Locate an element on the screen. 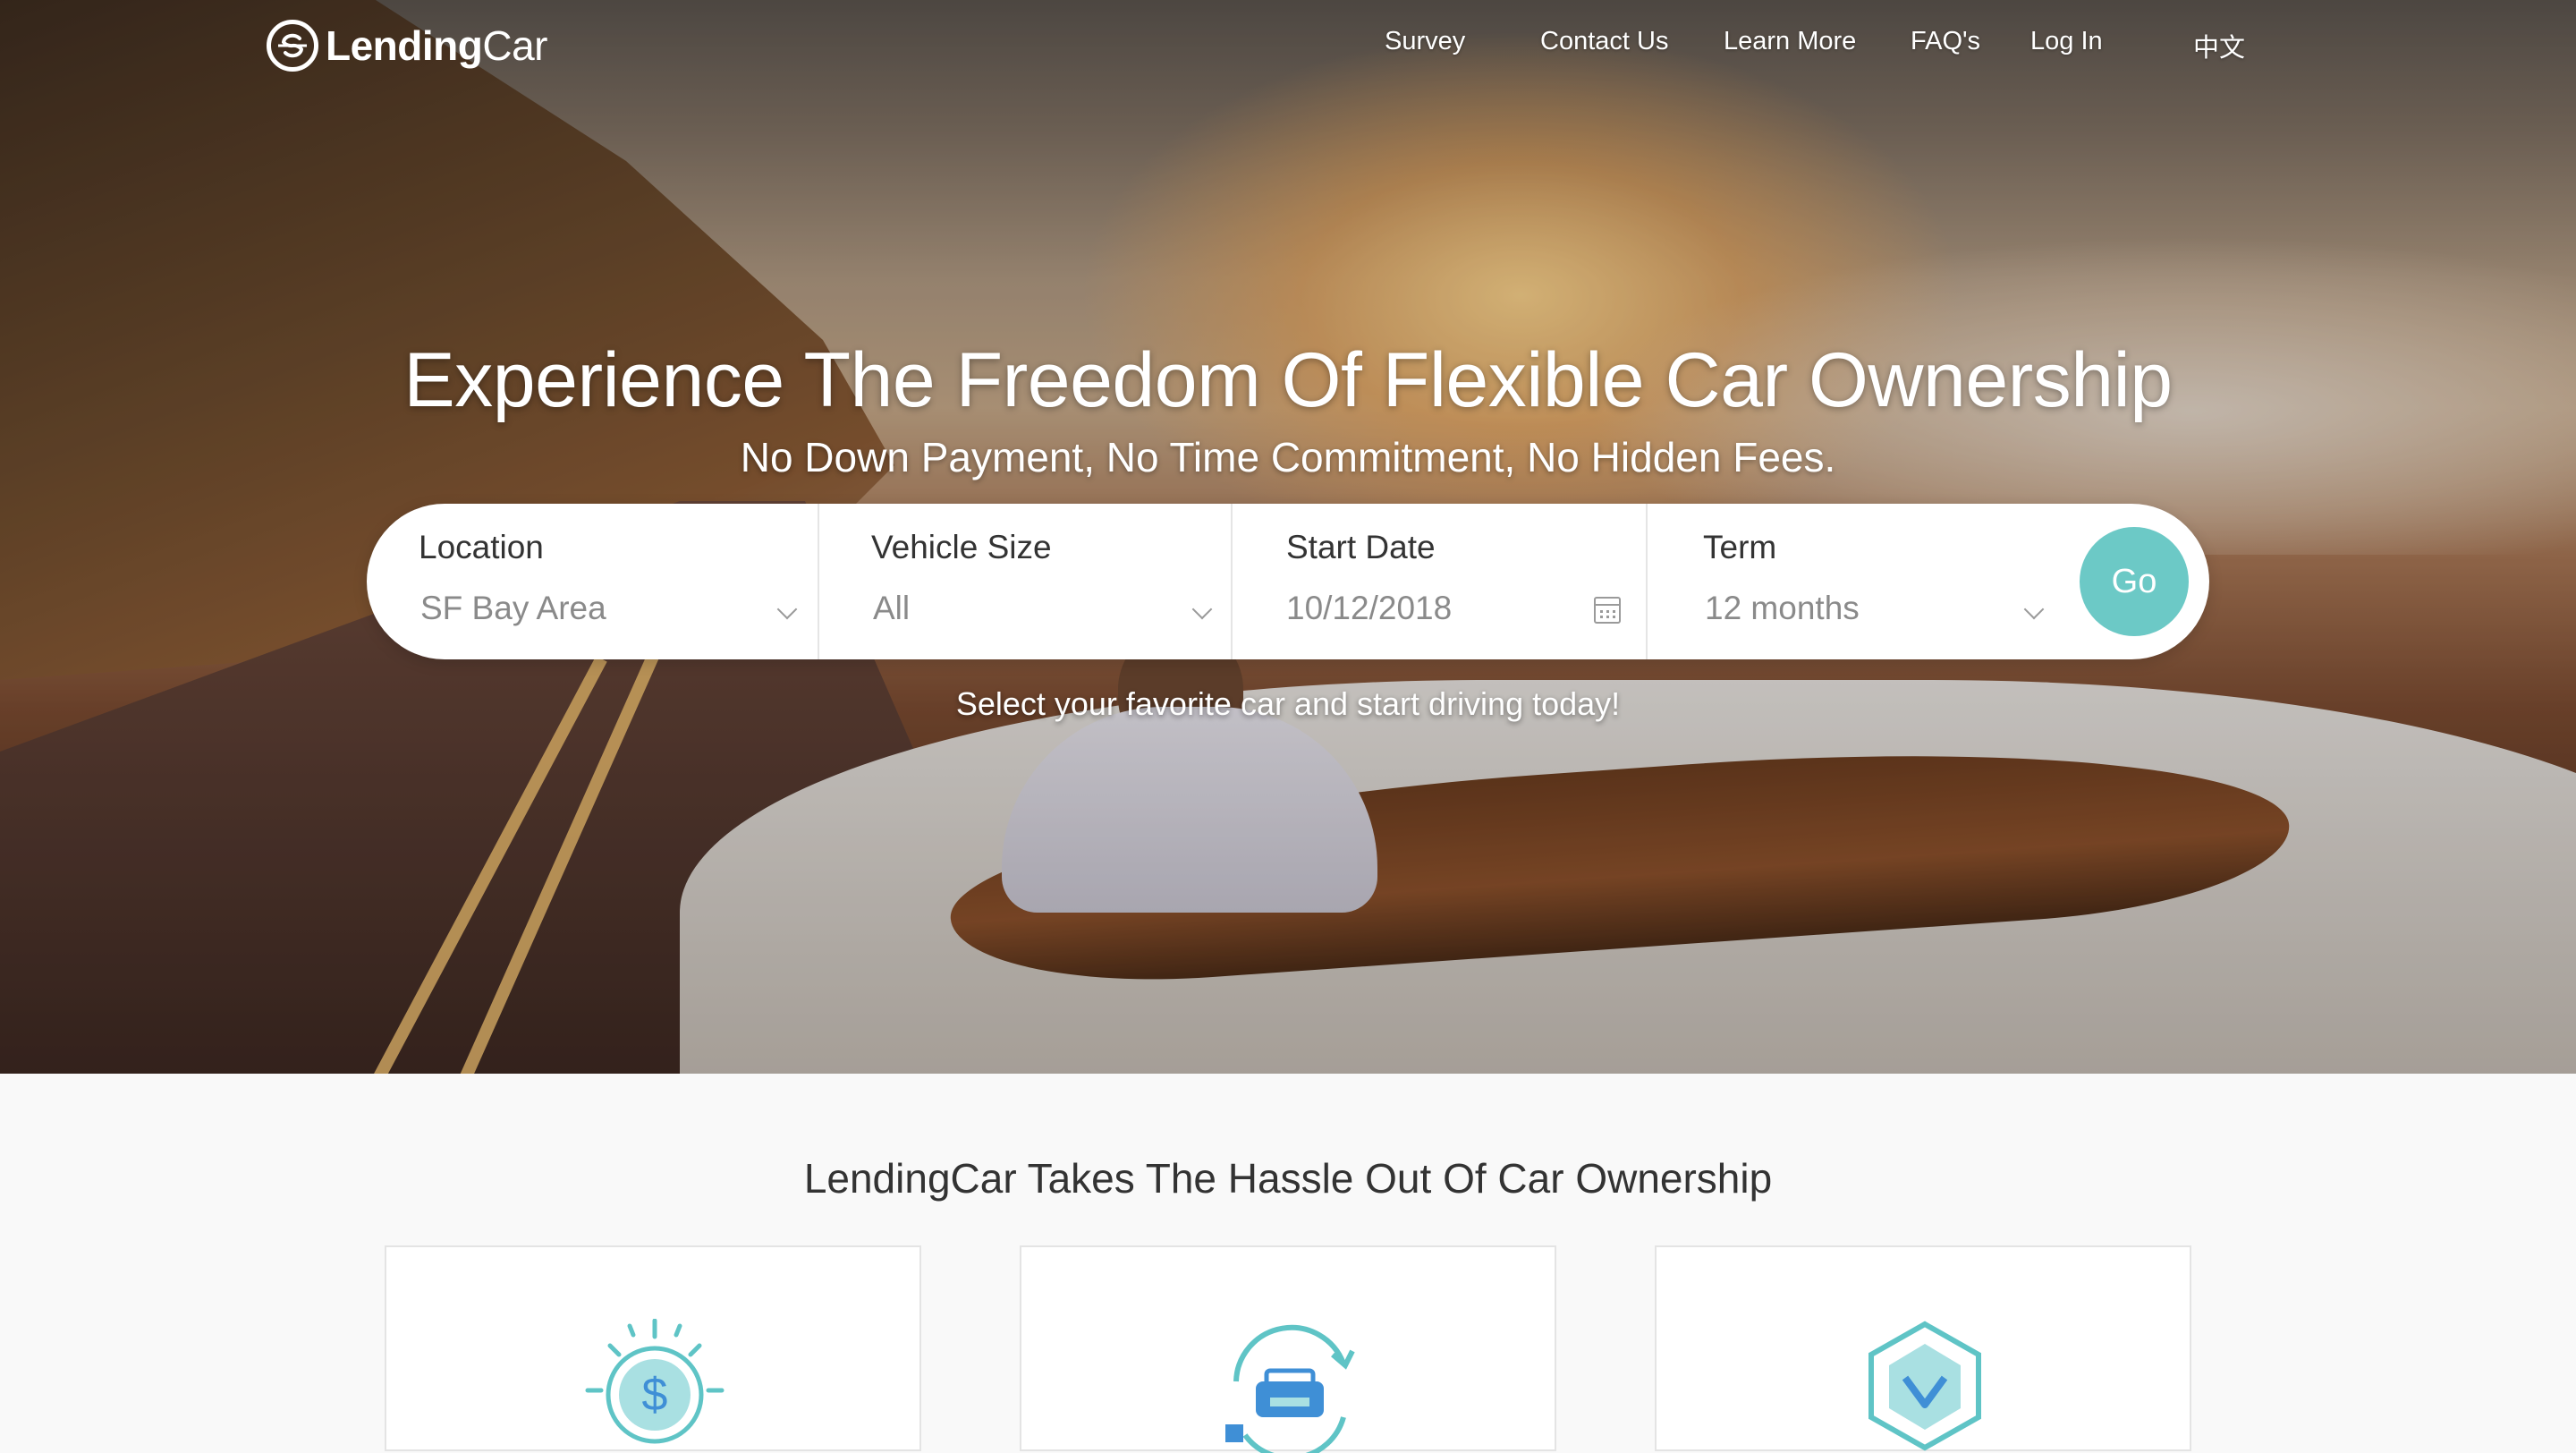 This screenshot has height=1453, width=2576. location-value: SF Bay Area is located at coordinates (513, 608).